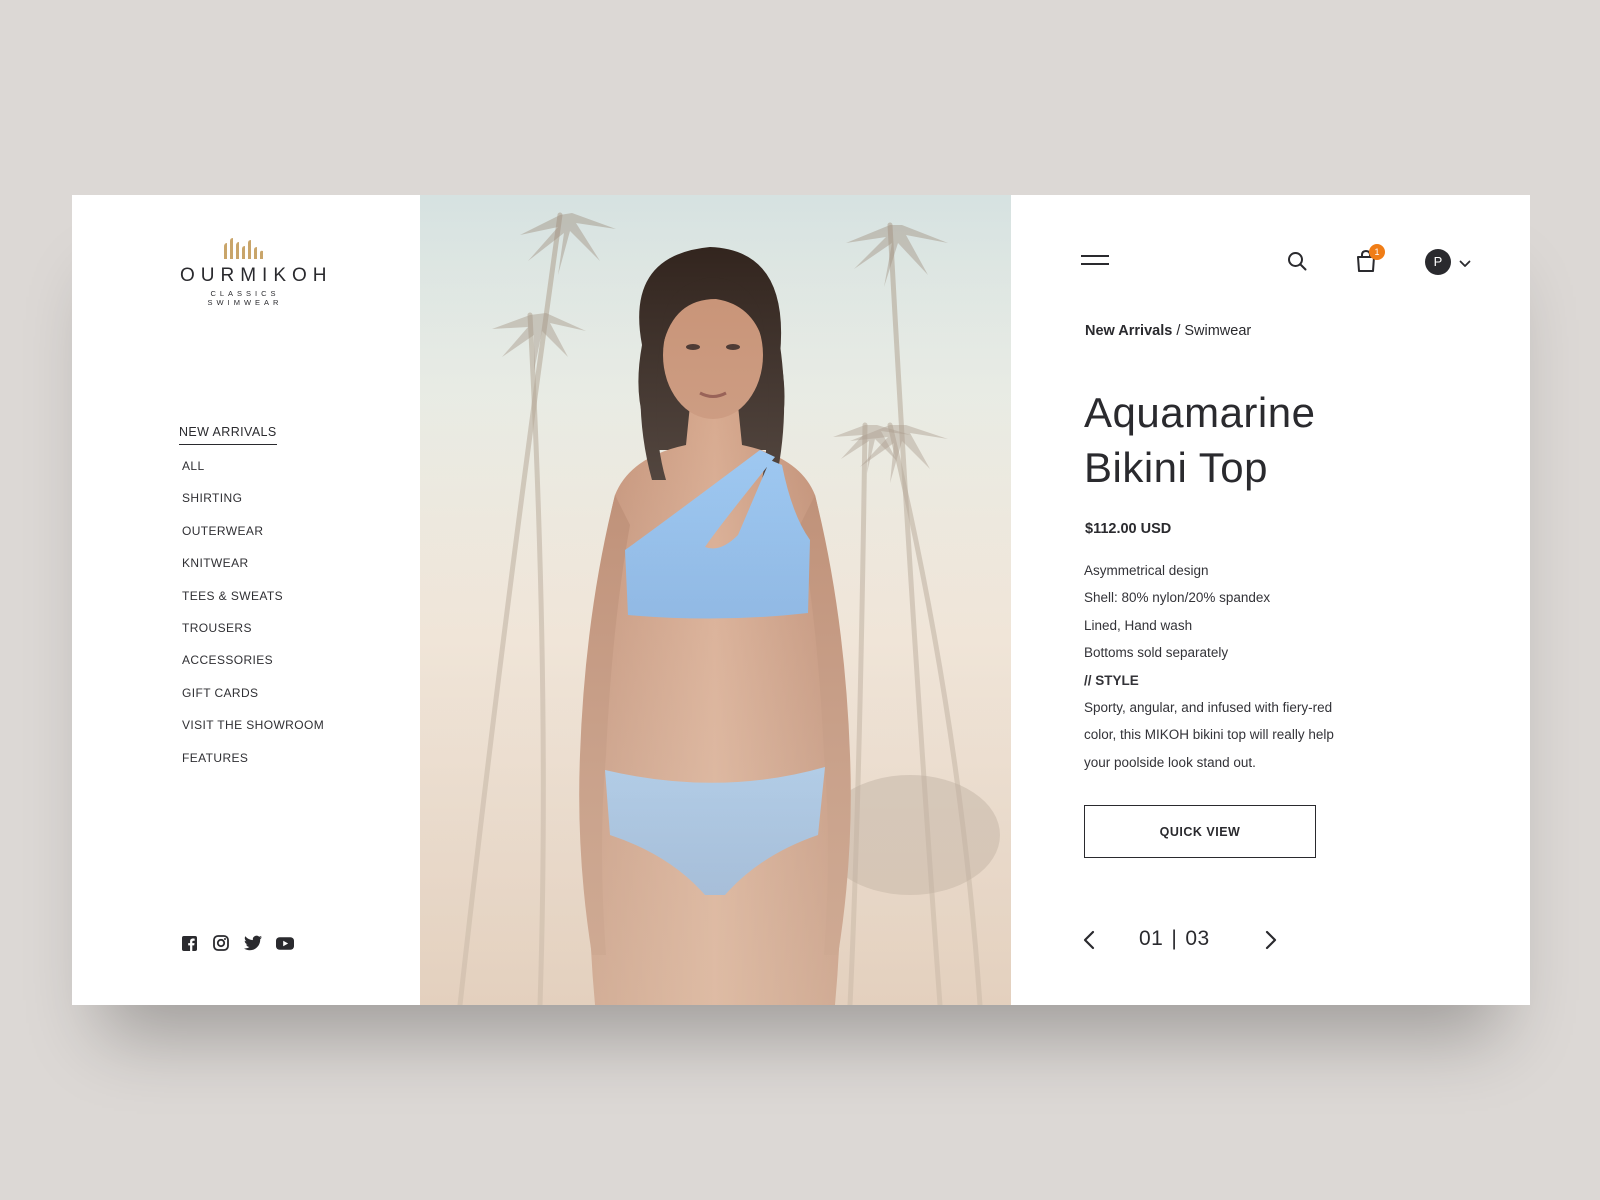  I want to click on chevron-down-icon, so click(1465, 264).